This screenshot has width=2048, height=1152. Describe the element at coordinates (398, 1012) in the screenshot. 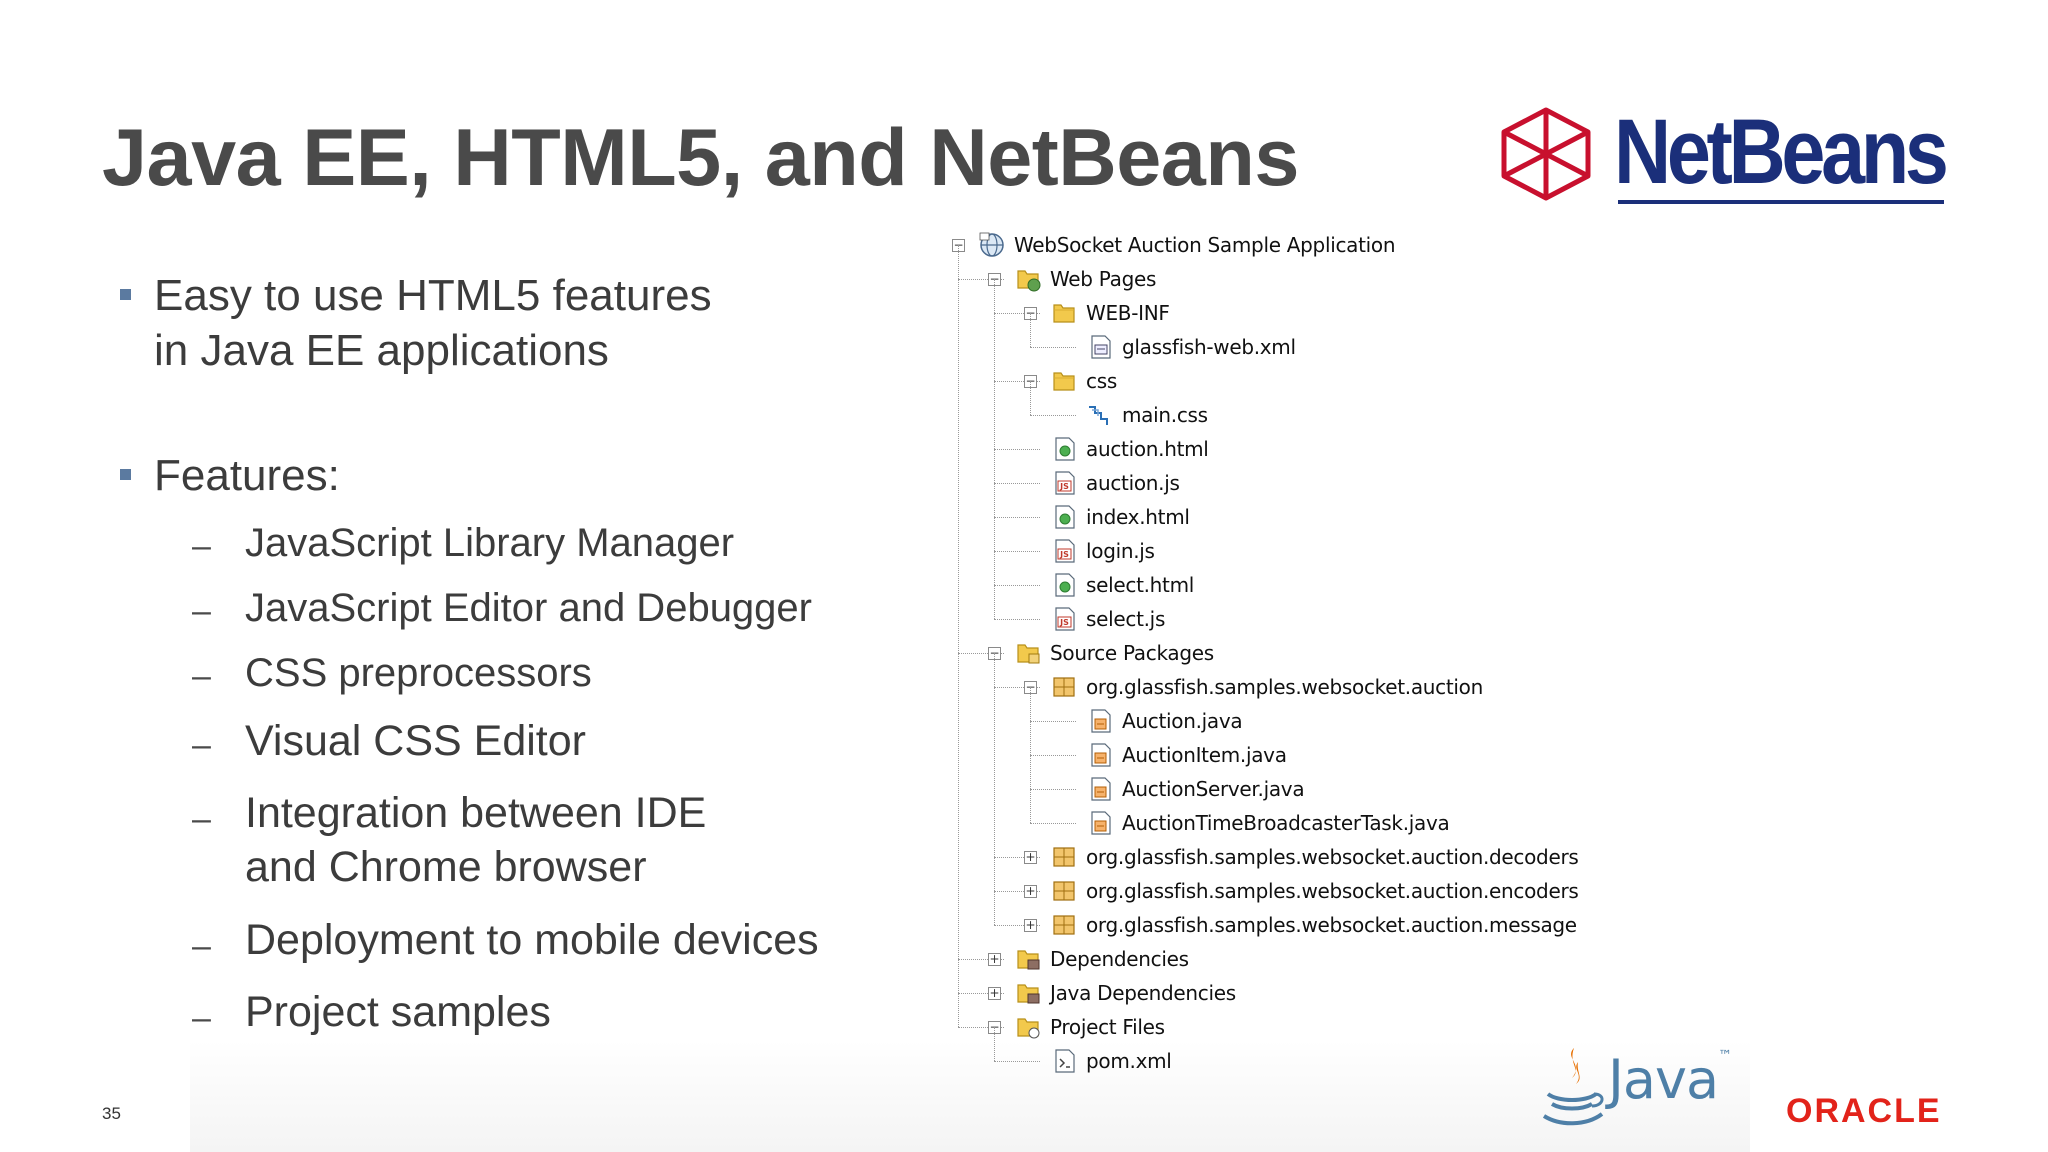

I see `feature-item: Project samples` at that location.